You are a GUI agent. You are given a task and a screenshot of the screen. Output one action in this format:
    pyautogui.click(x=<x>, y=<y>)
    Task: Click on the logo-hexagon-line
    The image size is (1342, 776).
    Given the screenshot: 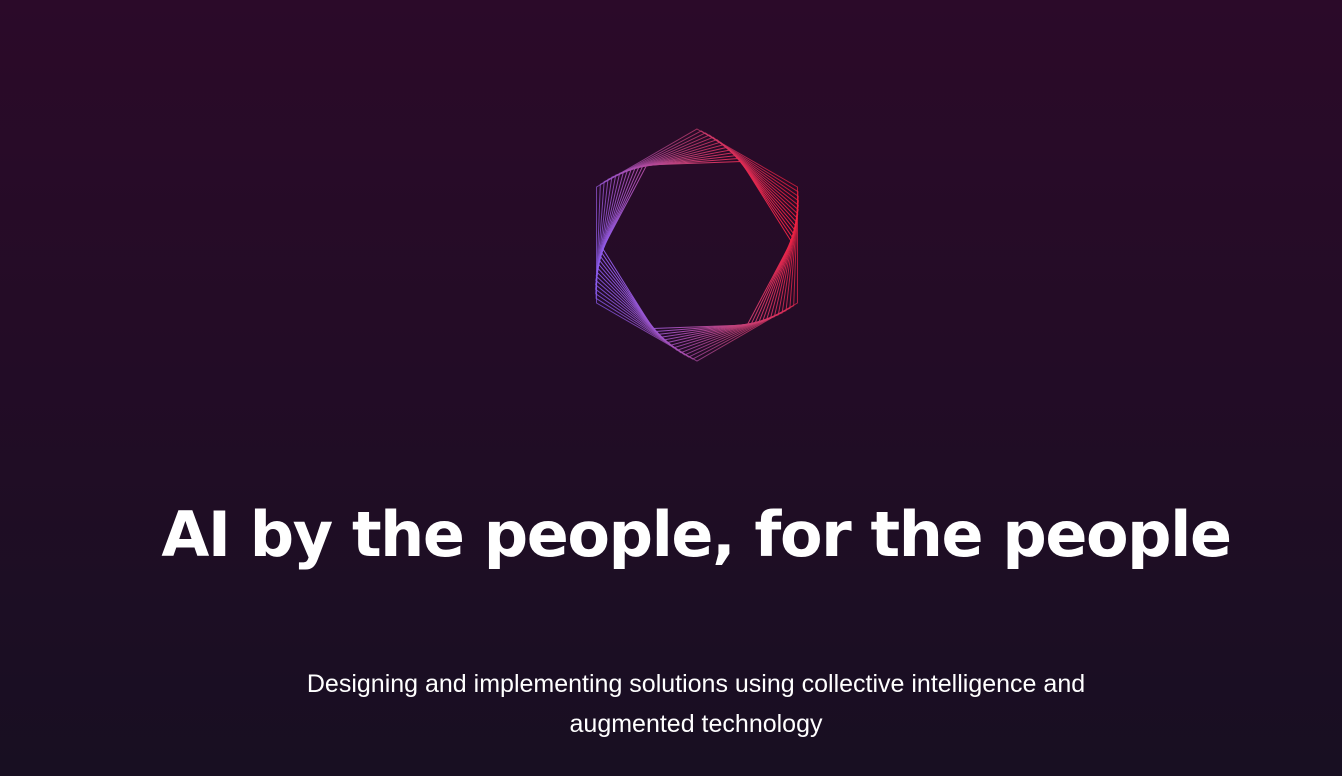 What is the action you would take?
    pyautogui.click(x=697, y=245)
    